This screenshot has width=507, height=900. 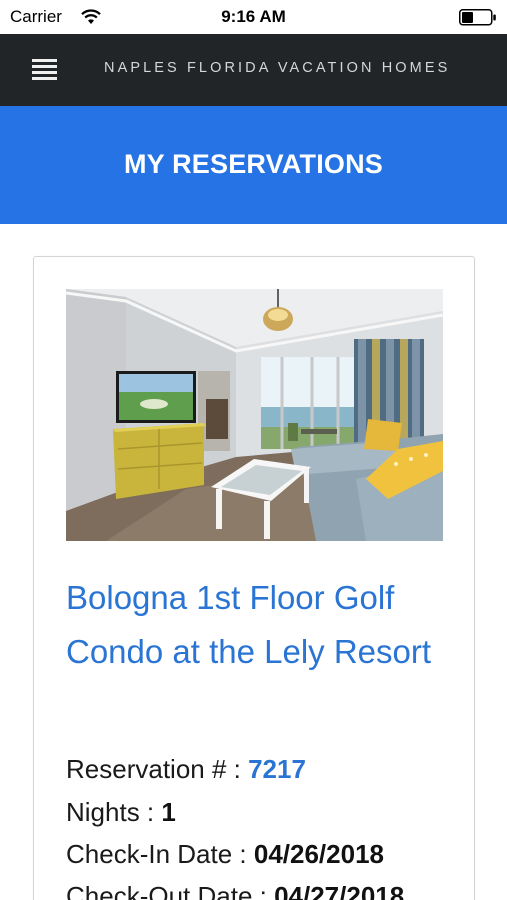 I want to click on menu-button, so click(x=44, y=71).